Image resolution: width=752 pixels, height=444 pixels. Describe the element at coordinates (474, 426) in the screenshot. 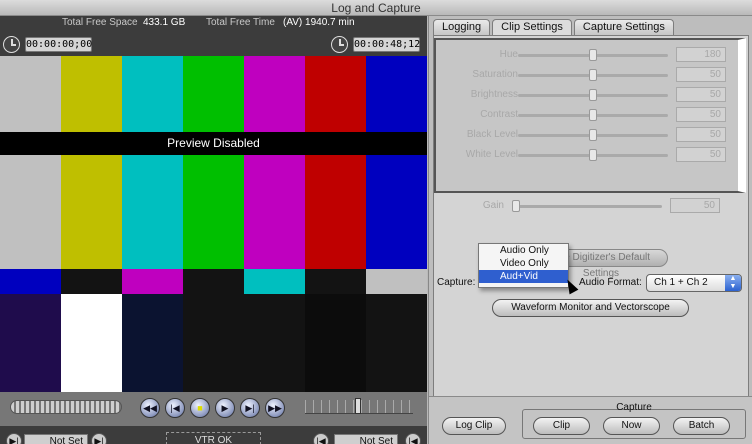

I see `log-clip-button: Log Clip` at that location.